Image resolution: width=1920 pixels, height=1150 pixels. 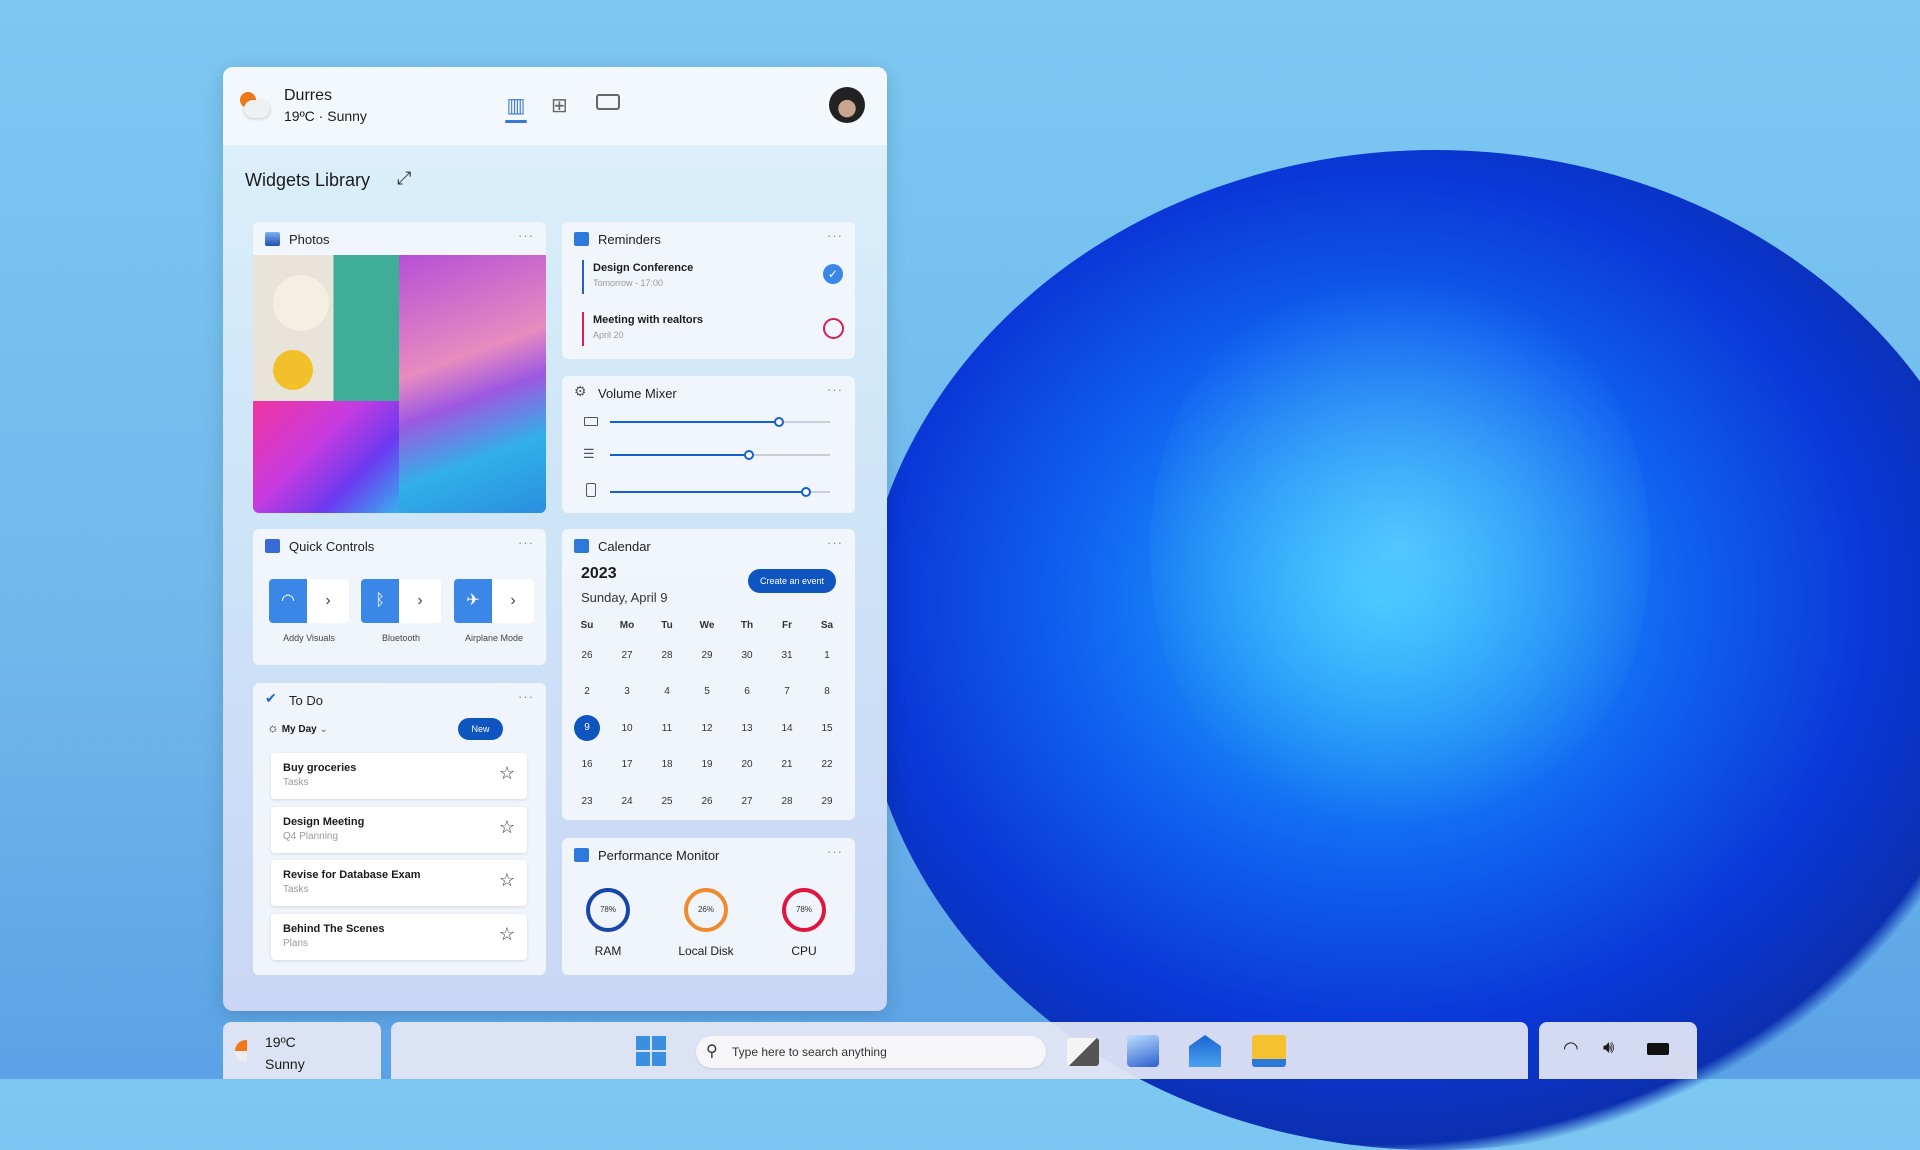 What do you see at coordinates (792, 581) in the screenshot?
I see `create-event-button: Create an event` at bounding box center [792, 581].